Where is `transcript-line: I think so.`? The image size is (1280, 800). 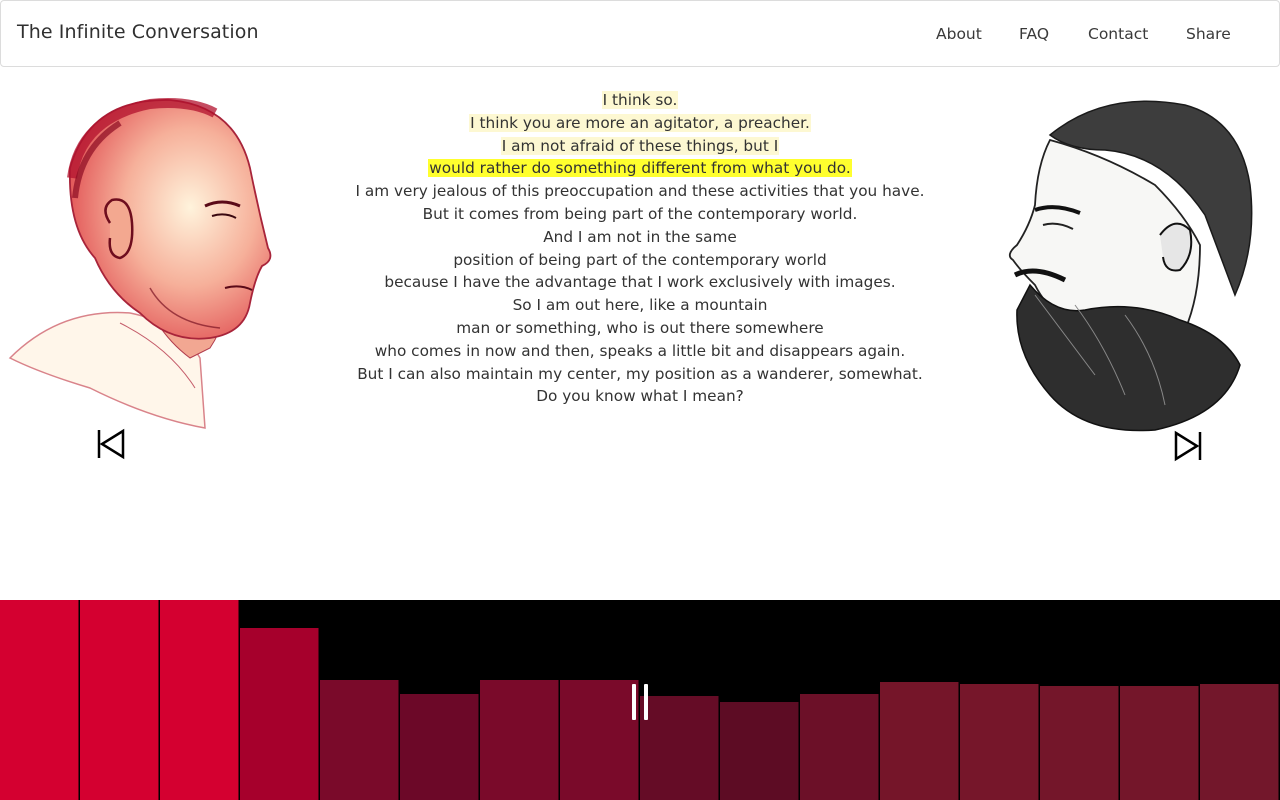
transcript-line: I think so. is located at coordinates (640, 100).